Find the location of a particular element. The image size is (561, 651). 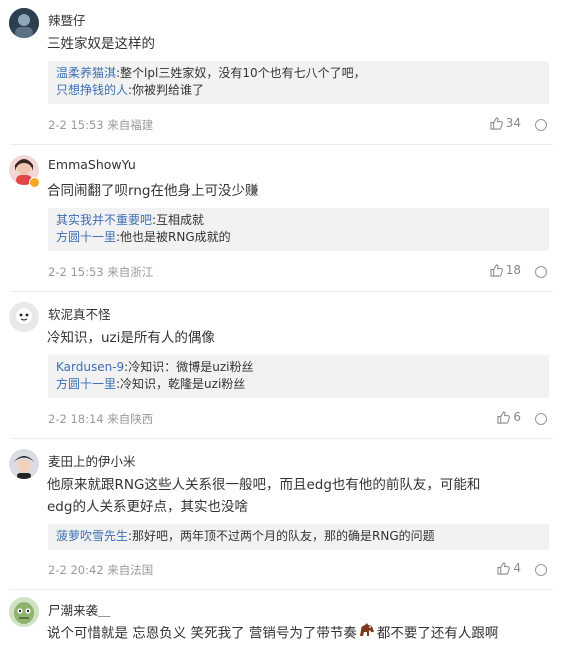

replies-box: 其实我并不重要吧:互相成就 方圆十一里:他也是被RNG成就的 is located at coordinates (298, 229).